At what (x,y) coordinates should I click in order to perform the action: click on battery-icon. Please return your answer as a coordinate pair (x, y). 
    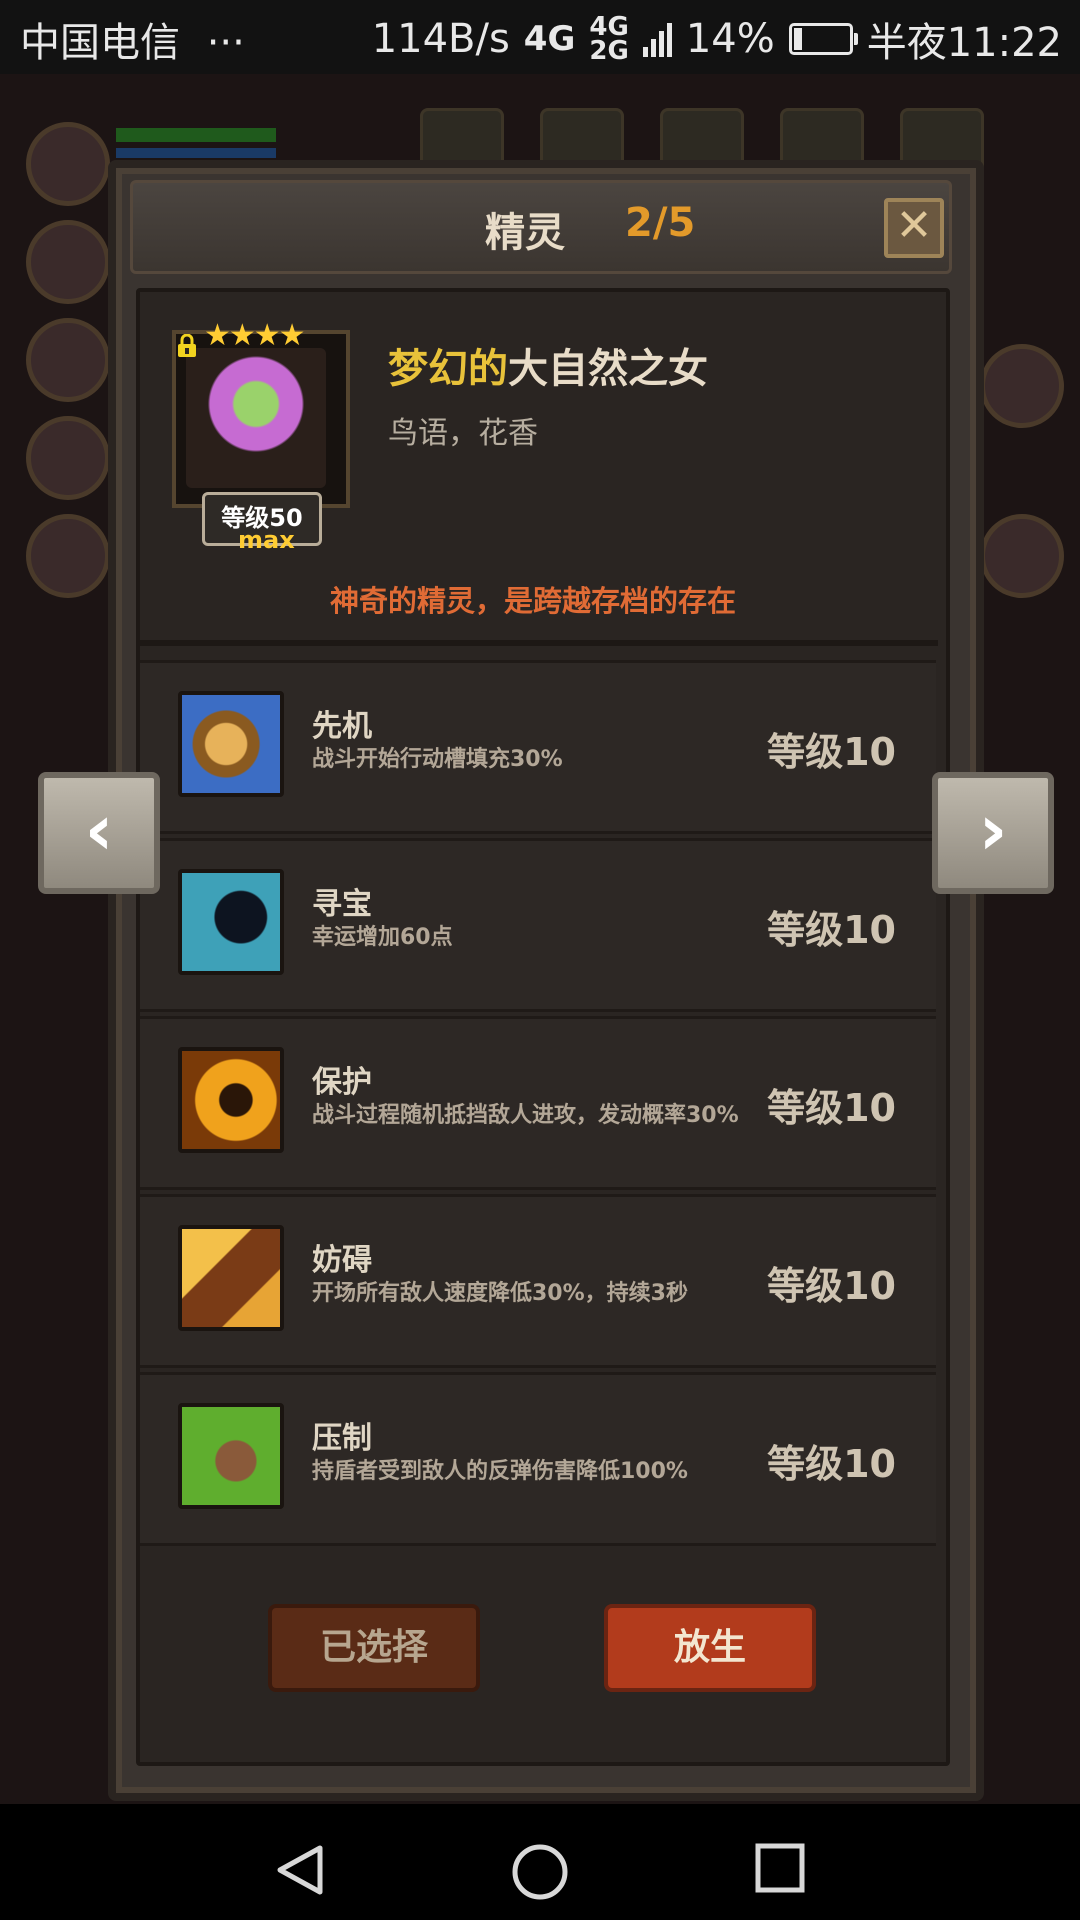
    Looking at the image, I should click on (823, 39).